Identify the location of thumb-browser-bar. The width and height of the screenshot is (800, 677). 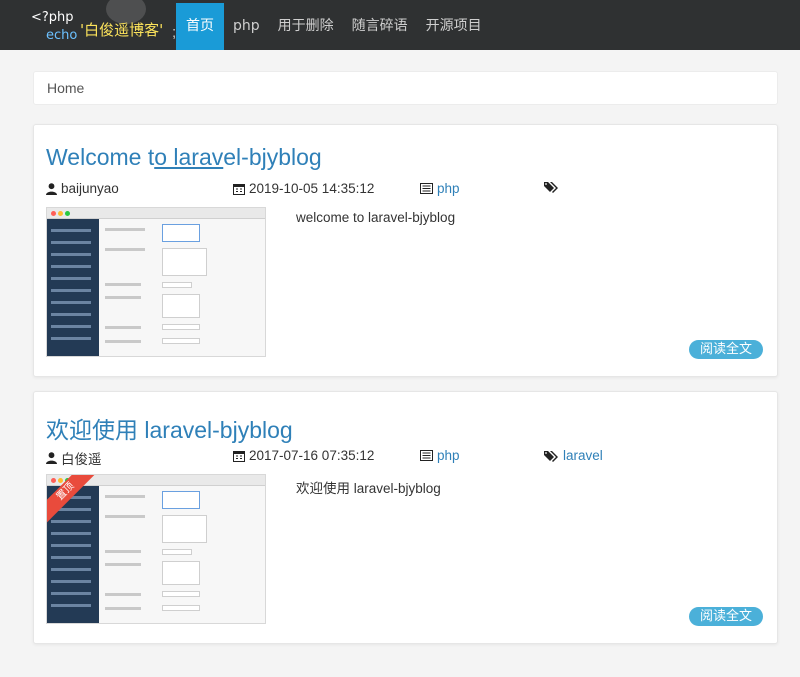
(156, 213).